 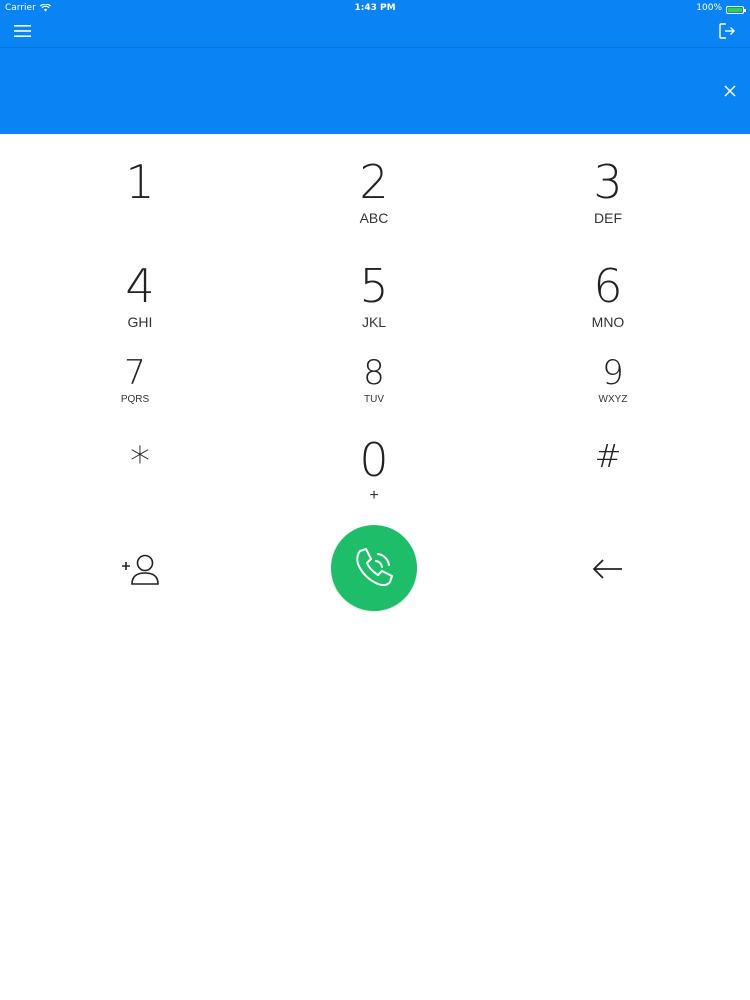 I want to click on status-bar: Carrier 1:43 PM 100%, so click(x=375, y=8).